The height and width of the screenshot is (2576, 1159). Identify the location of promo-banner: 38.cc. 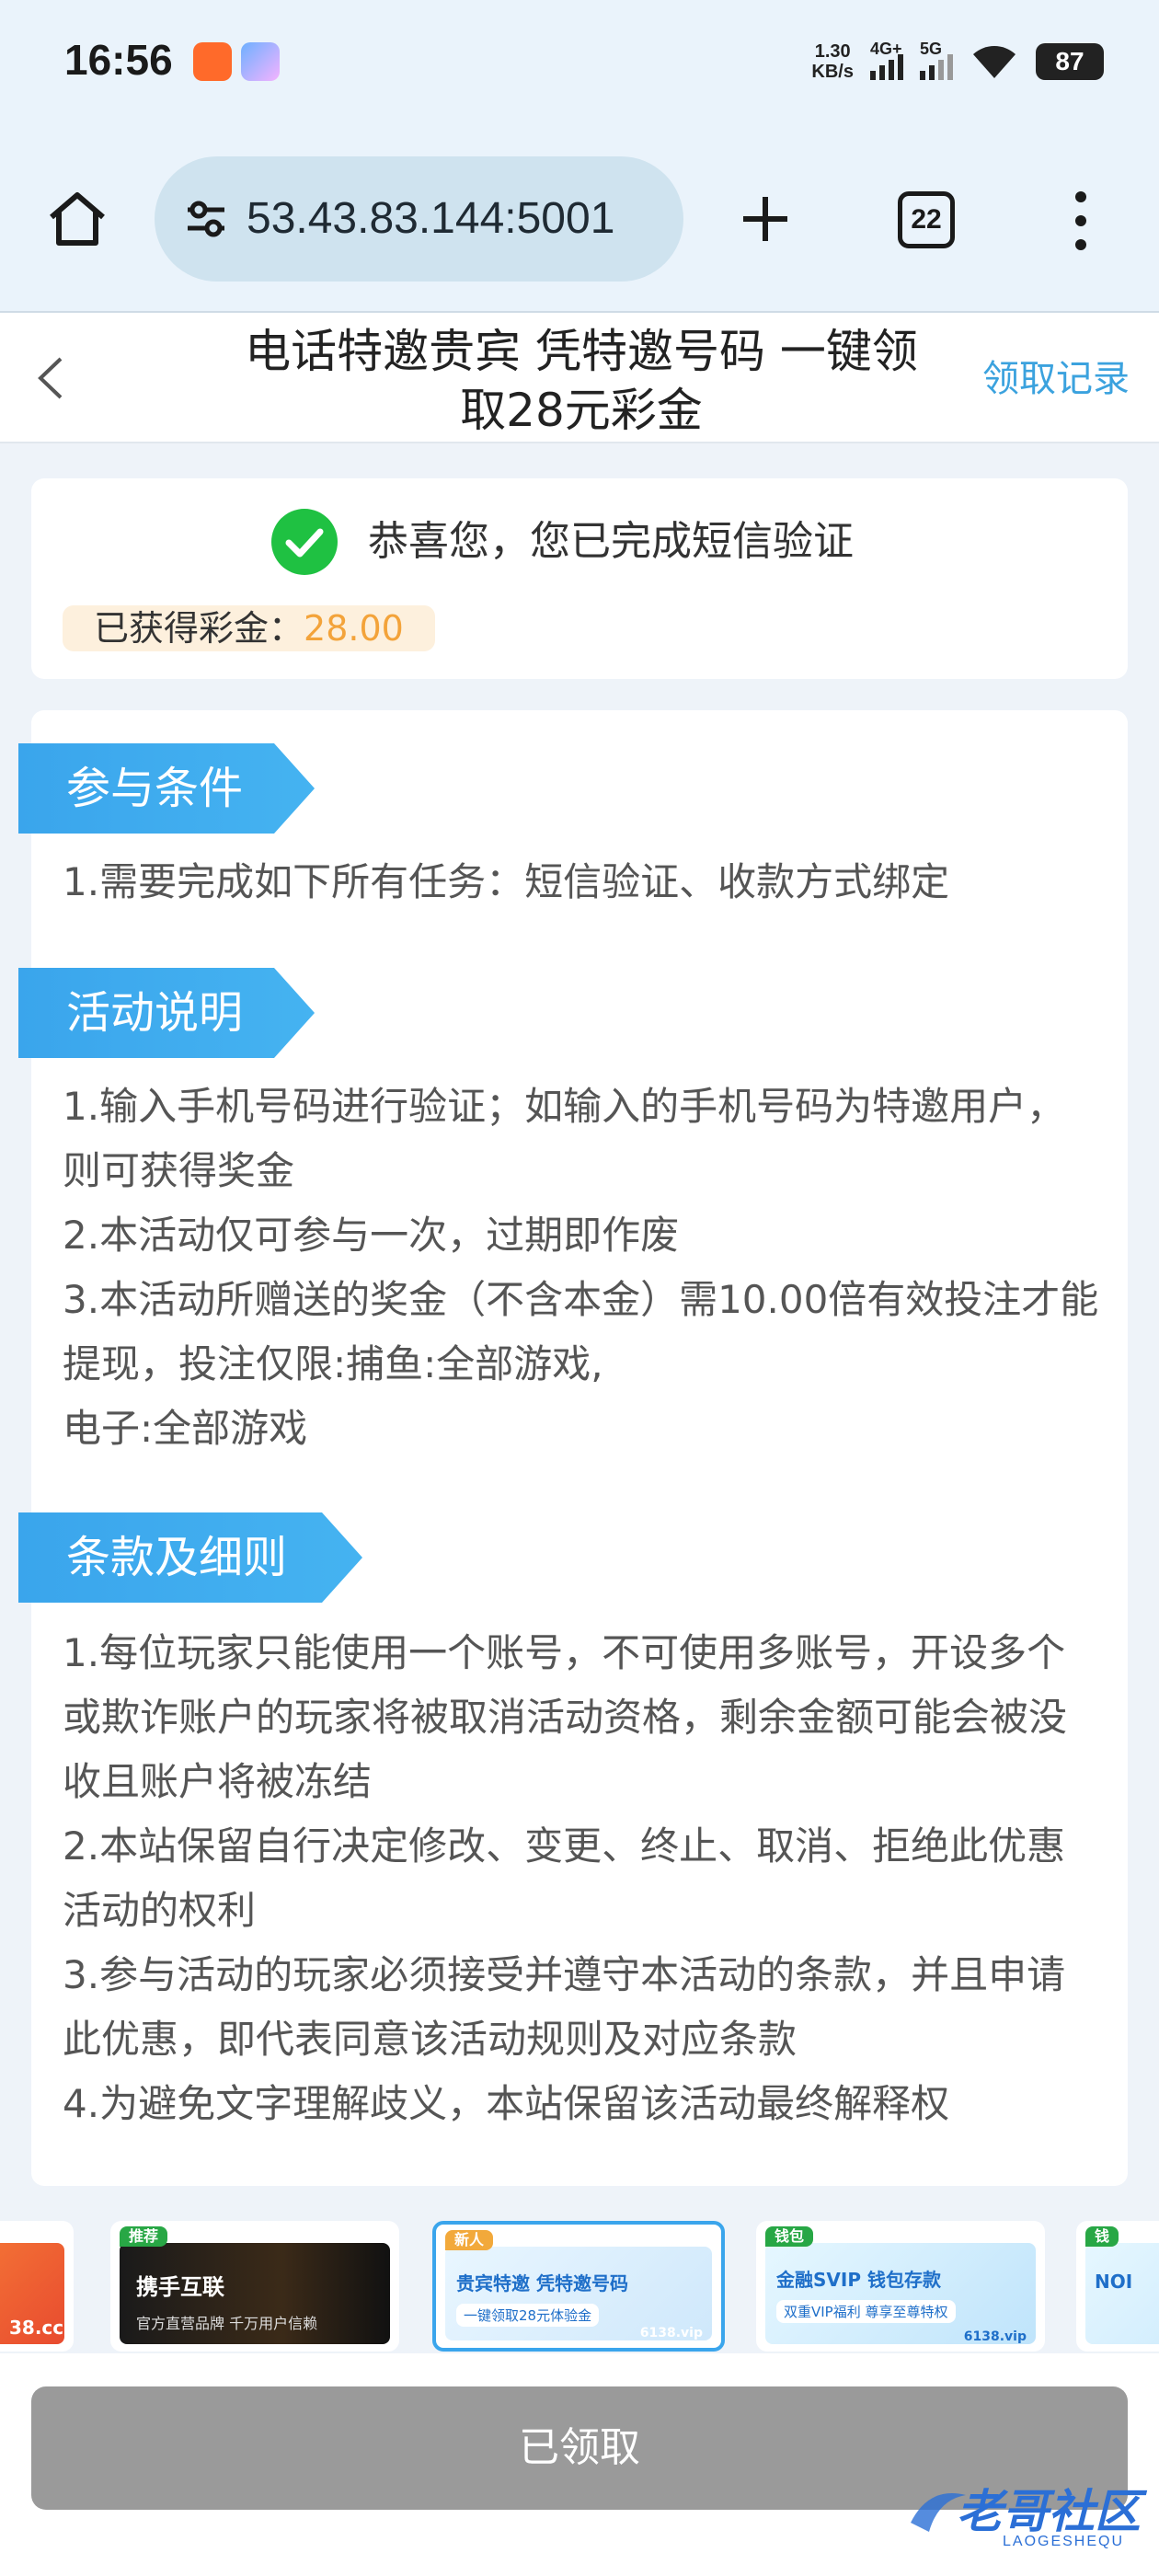
(37, 2286).